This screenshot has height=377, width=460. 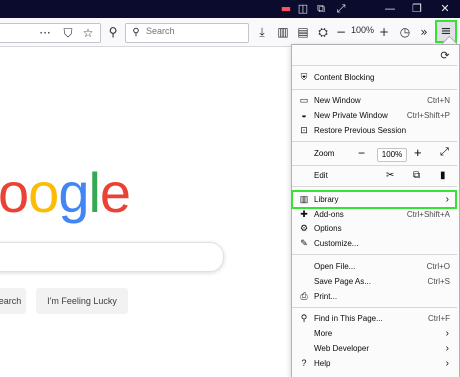 I want to click on feeling-lucky-button: I'm Feeling Lucky, so click(x=82, y=301).